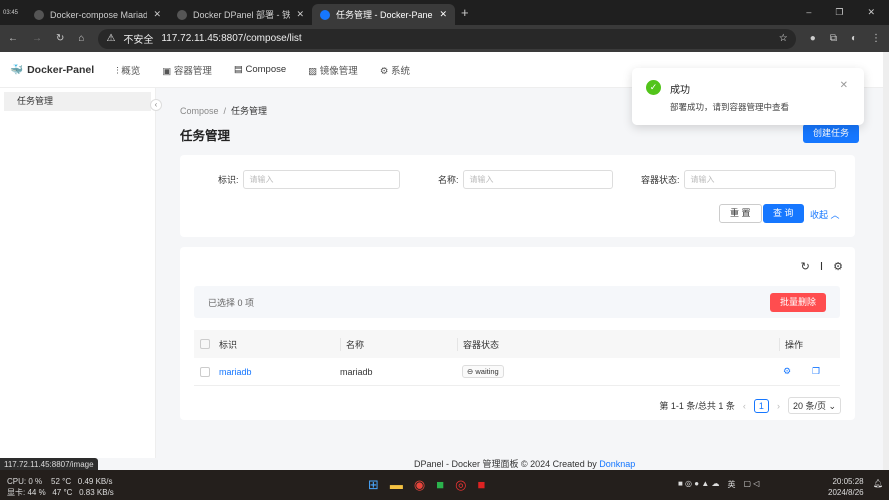 This screenshot has height=500, width=889. I want to click on browser-tab: Docker-compose Mariadb 部 ✕, so click(97, 14).